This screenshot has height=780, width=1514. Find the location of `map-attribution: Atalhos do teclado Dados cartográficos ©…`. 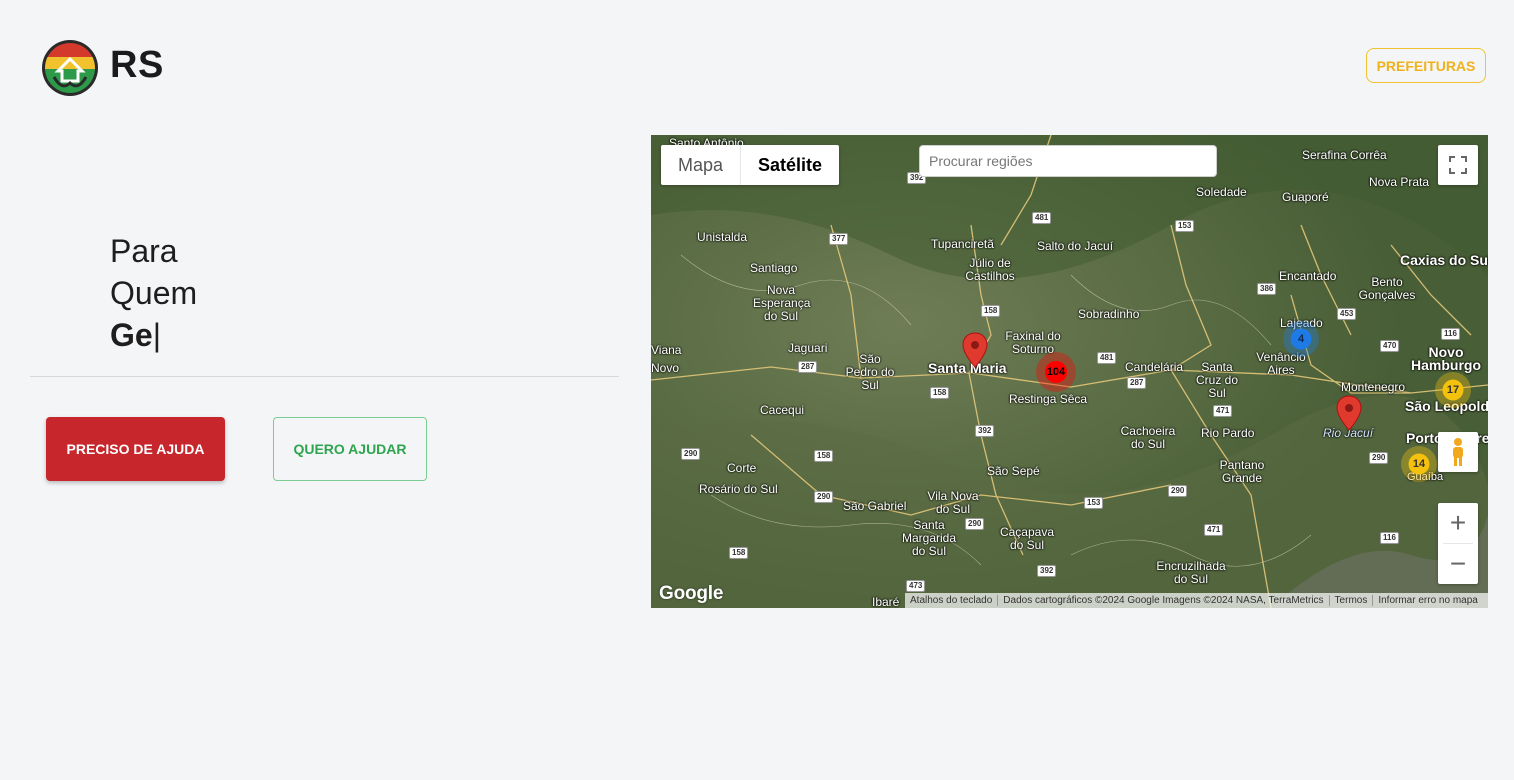

map-attribution: Atalhos do teclado Dados cartográficos ©… is located at coordinates (1196, 600).